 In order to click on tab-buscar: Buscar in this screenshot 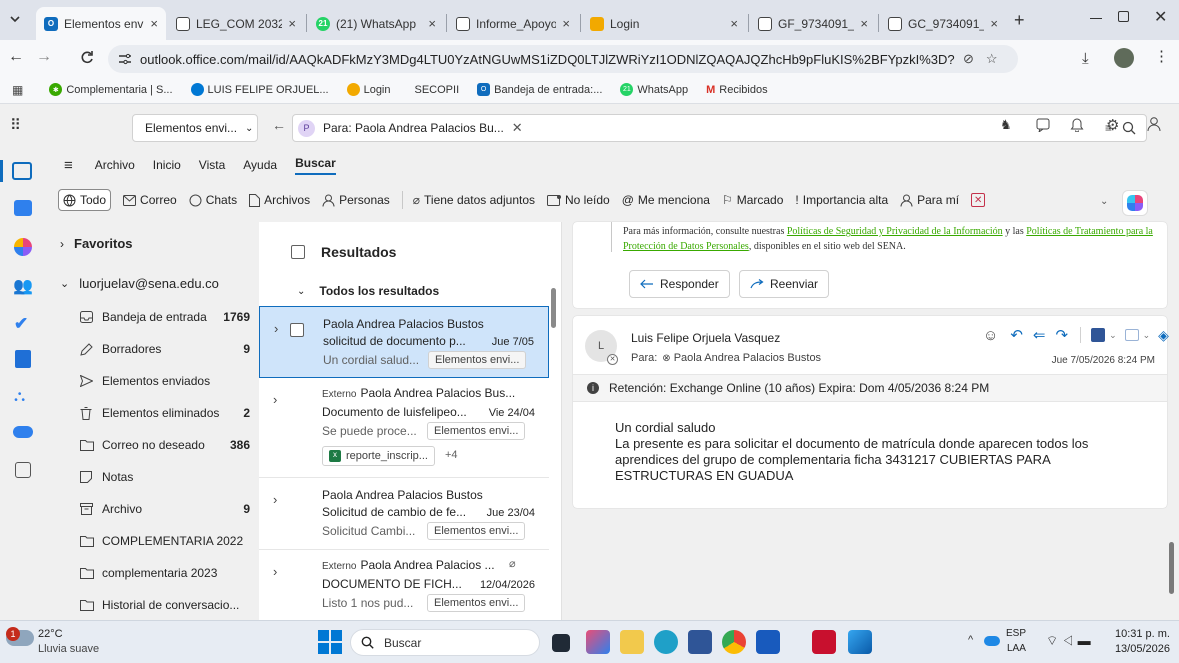, I will do `click(315, 165)`.